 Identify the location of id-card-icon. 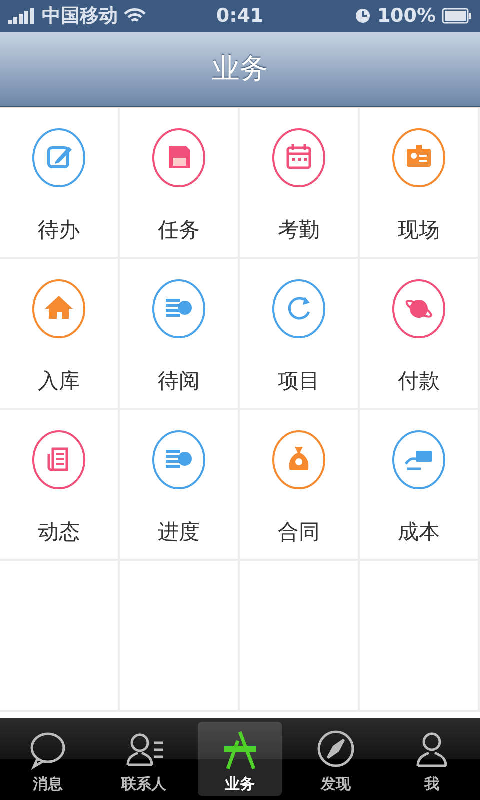
(419, 158).